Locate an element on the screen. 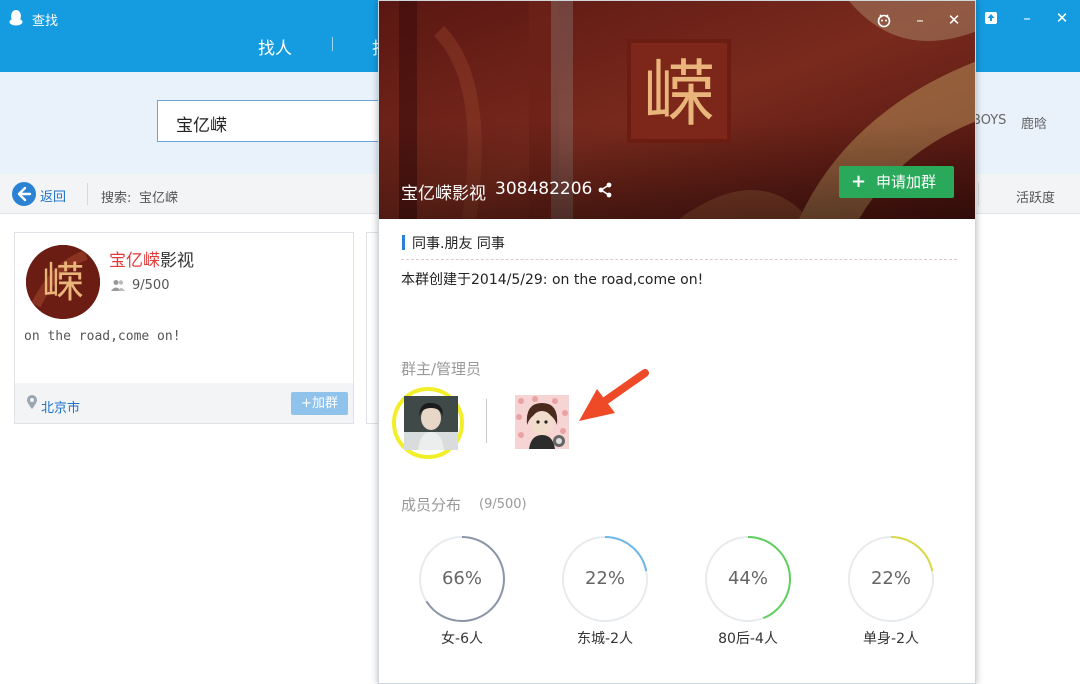 The width and height of the screenshot is (1080, 684). hot-tag-luhan: 鹿晗 is located at coordinates (1034, 122).